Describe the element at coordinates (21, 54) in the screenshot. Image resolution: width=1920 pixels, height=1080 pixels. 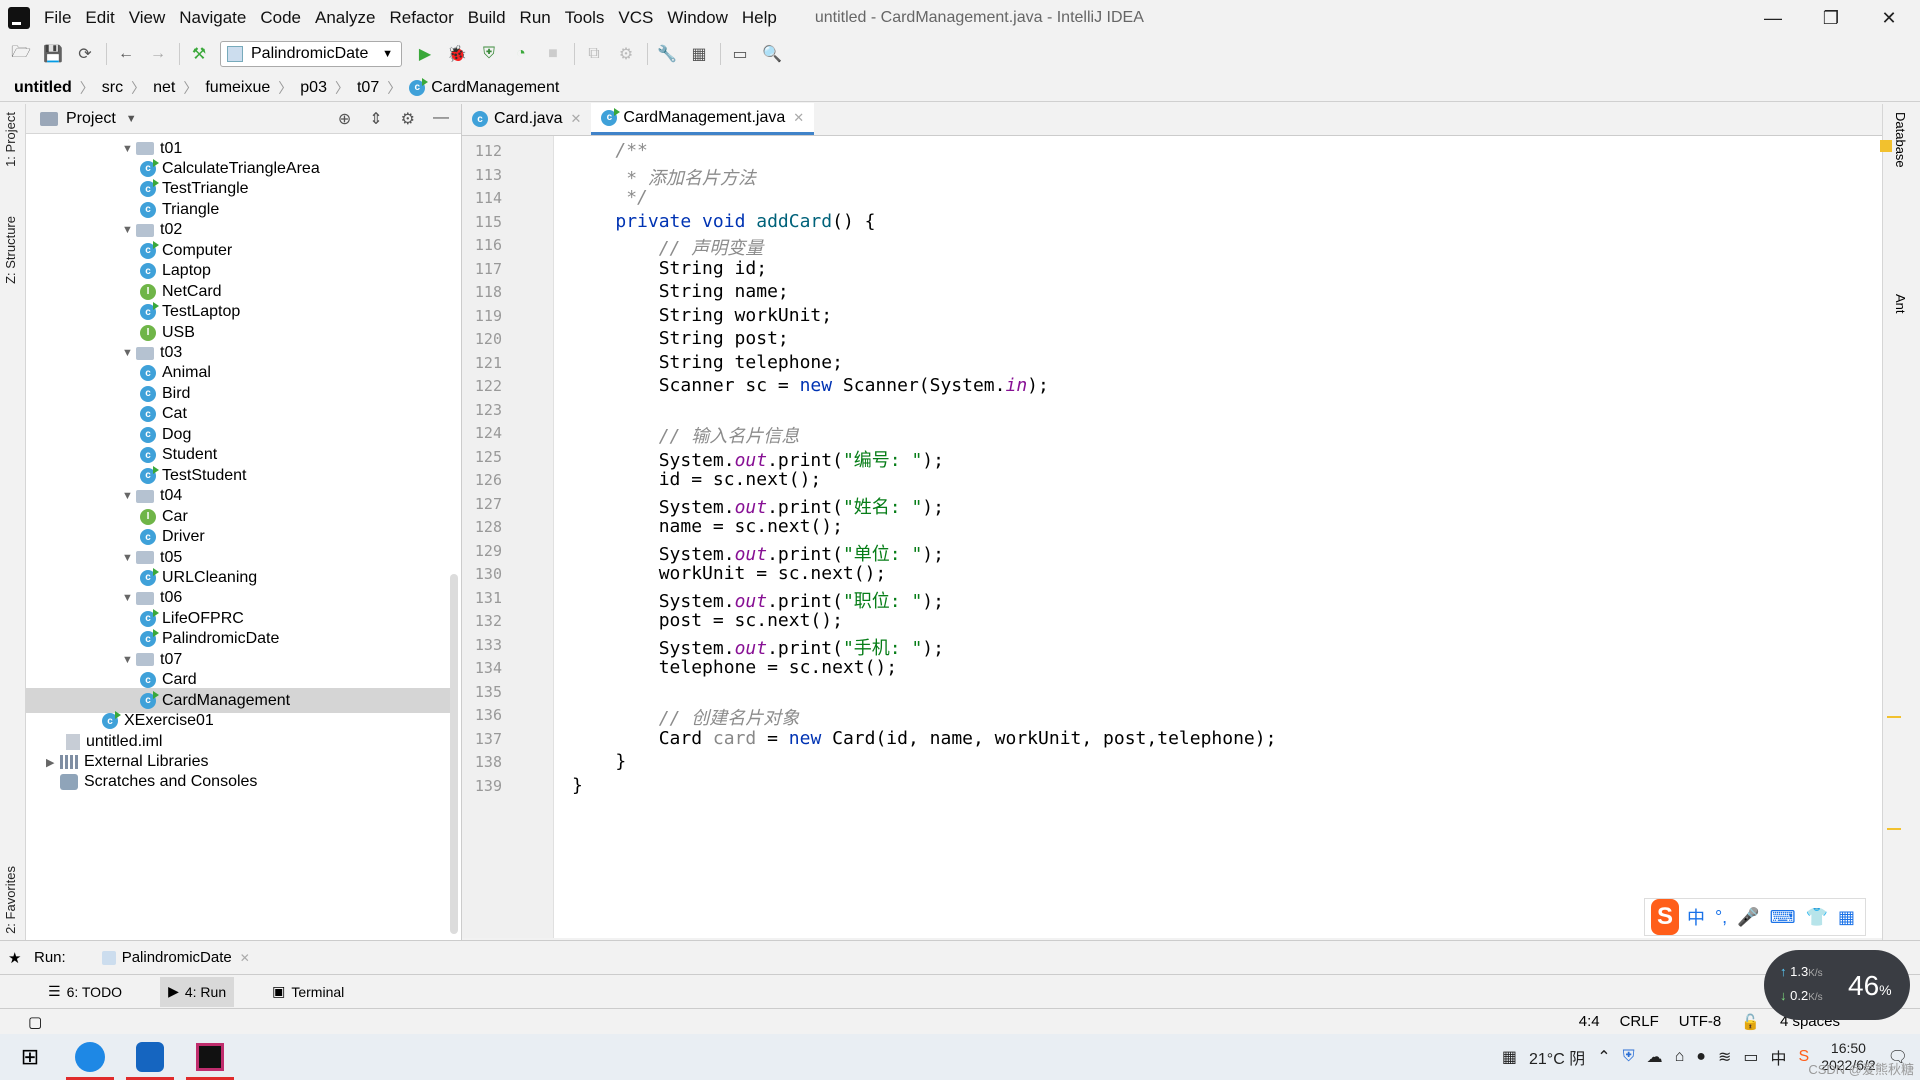
I see `open-folder-icon: 🗁` at that location.